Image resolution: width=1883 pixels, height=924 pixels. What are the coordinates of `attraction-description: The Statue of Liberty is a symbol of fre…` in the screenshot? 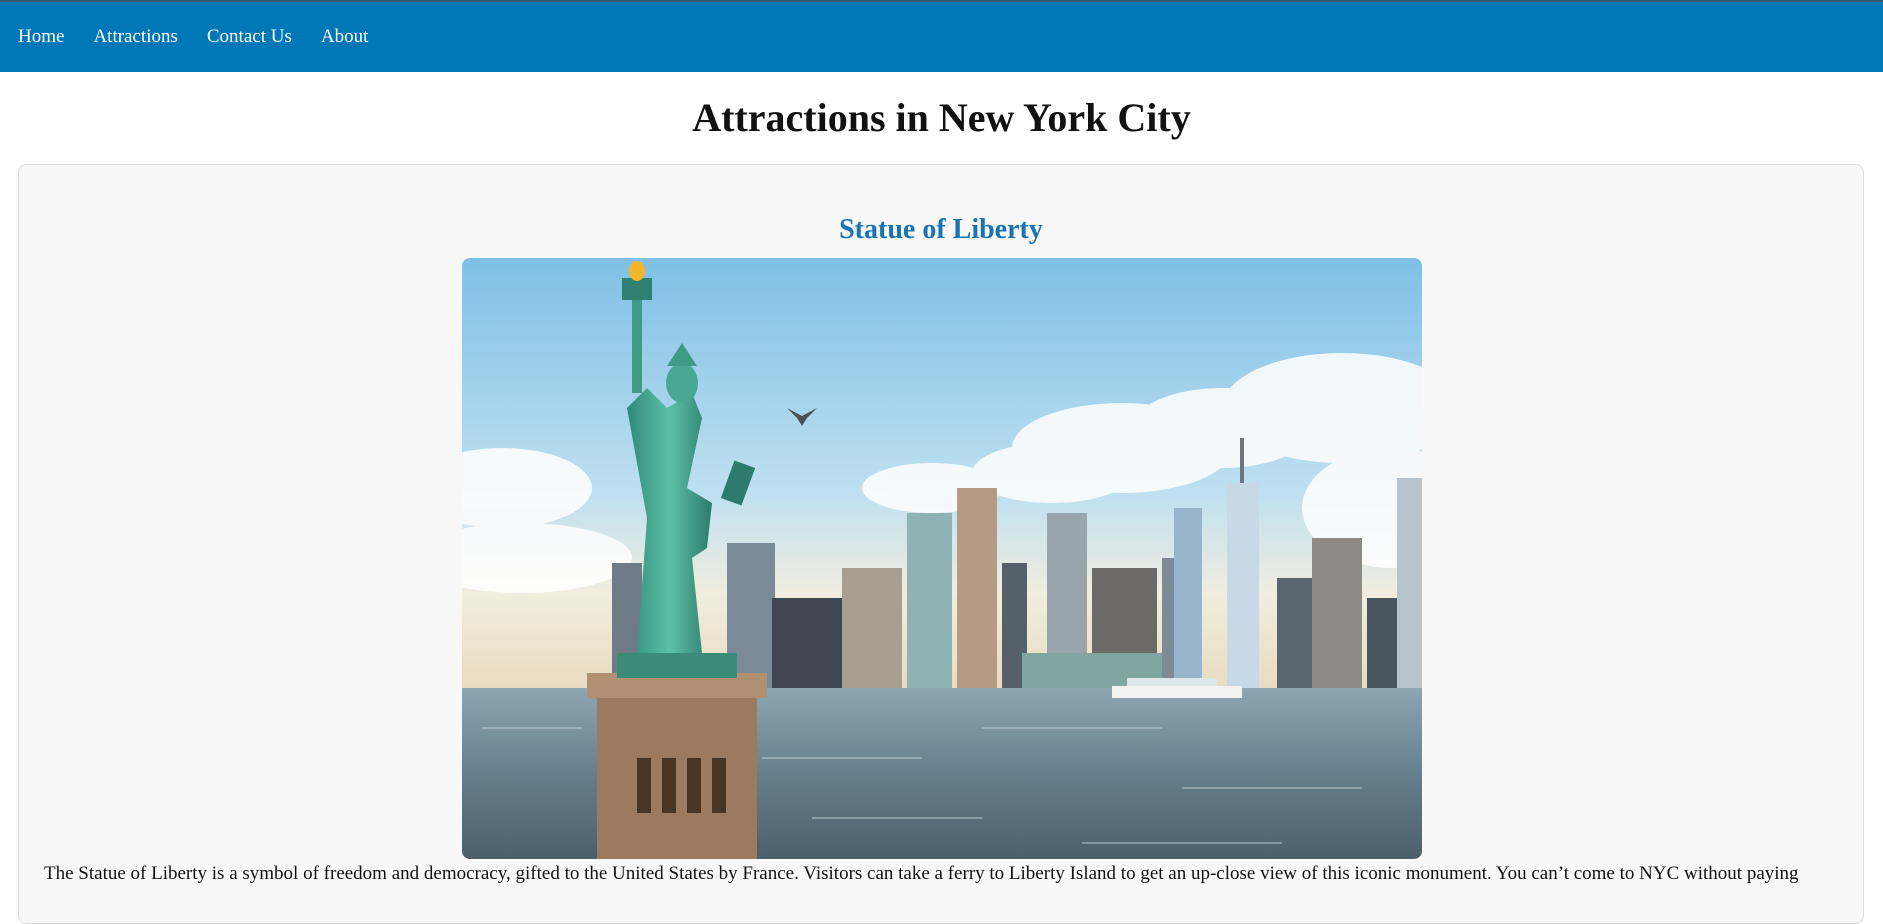 It's located at (921, 873).